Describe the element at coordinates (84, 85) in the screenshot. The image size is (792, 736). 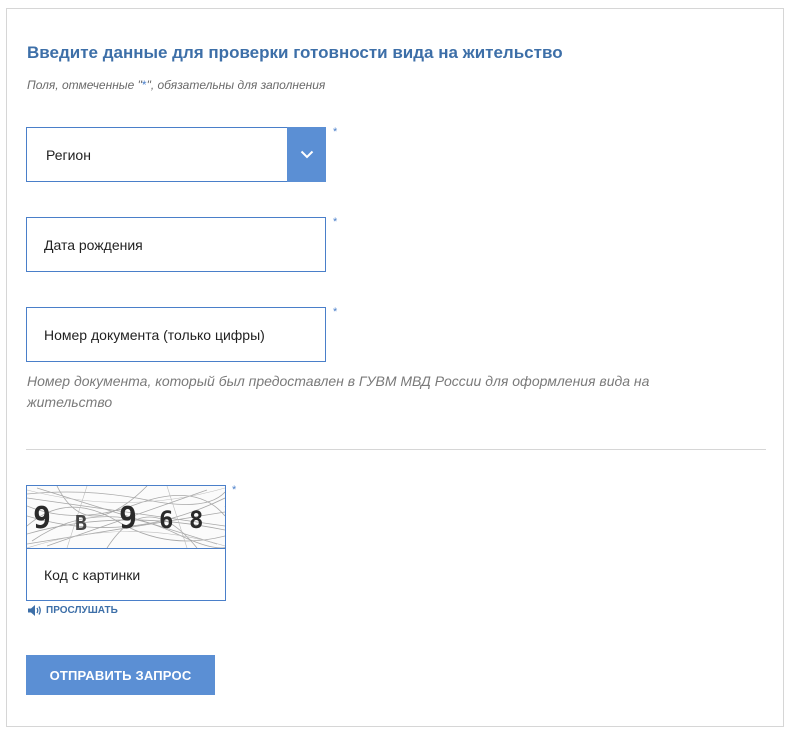
I see `hint-prefix: Поля, отмеченные "` at that location.